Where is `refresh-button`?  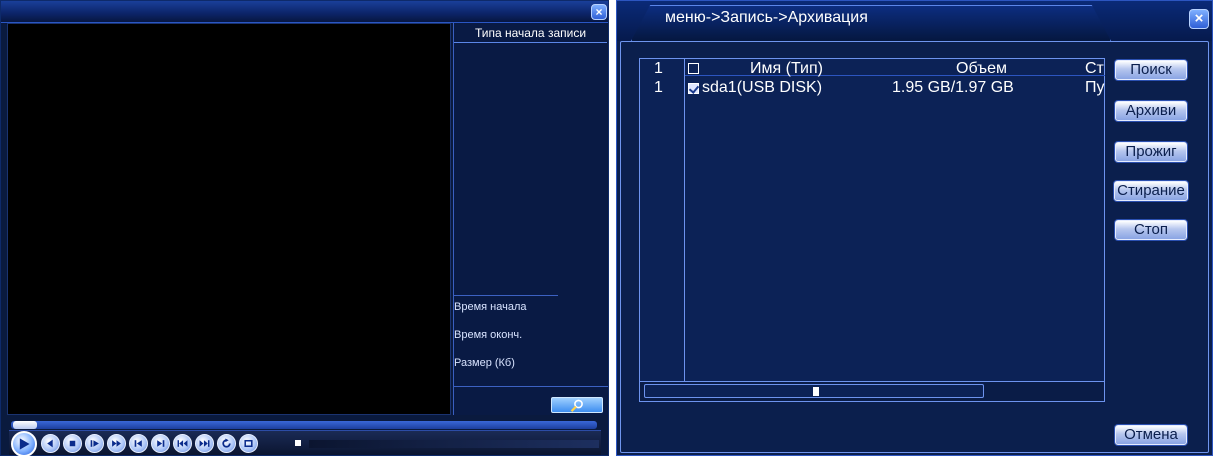
refresh-button is located at coordinates (226, 443).